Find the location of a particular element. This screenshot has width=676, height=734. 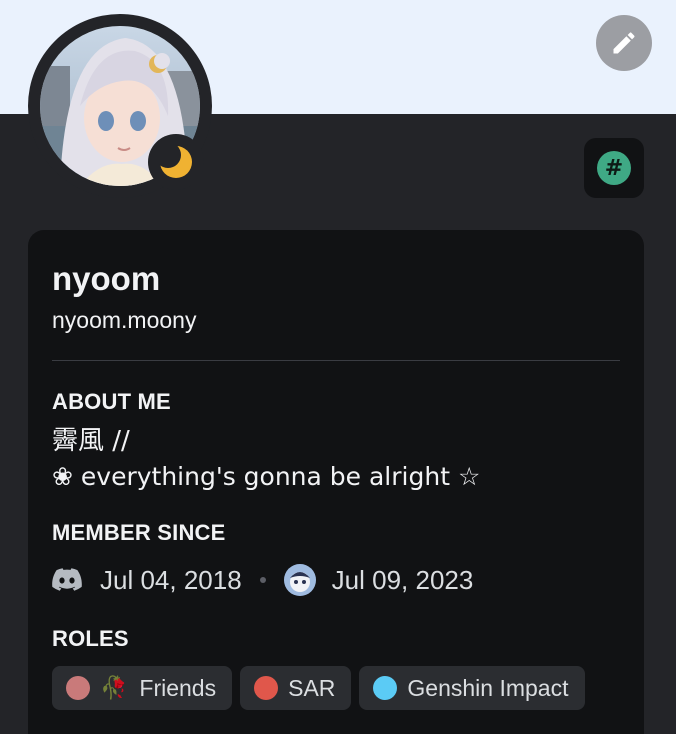

hash-icon: # is located at coordinates (614, 168).